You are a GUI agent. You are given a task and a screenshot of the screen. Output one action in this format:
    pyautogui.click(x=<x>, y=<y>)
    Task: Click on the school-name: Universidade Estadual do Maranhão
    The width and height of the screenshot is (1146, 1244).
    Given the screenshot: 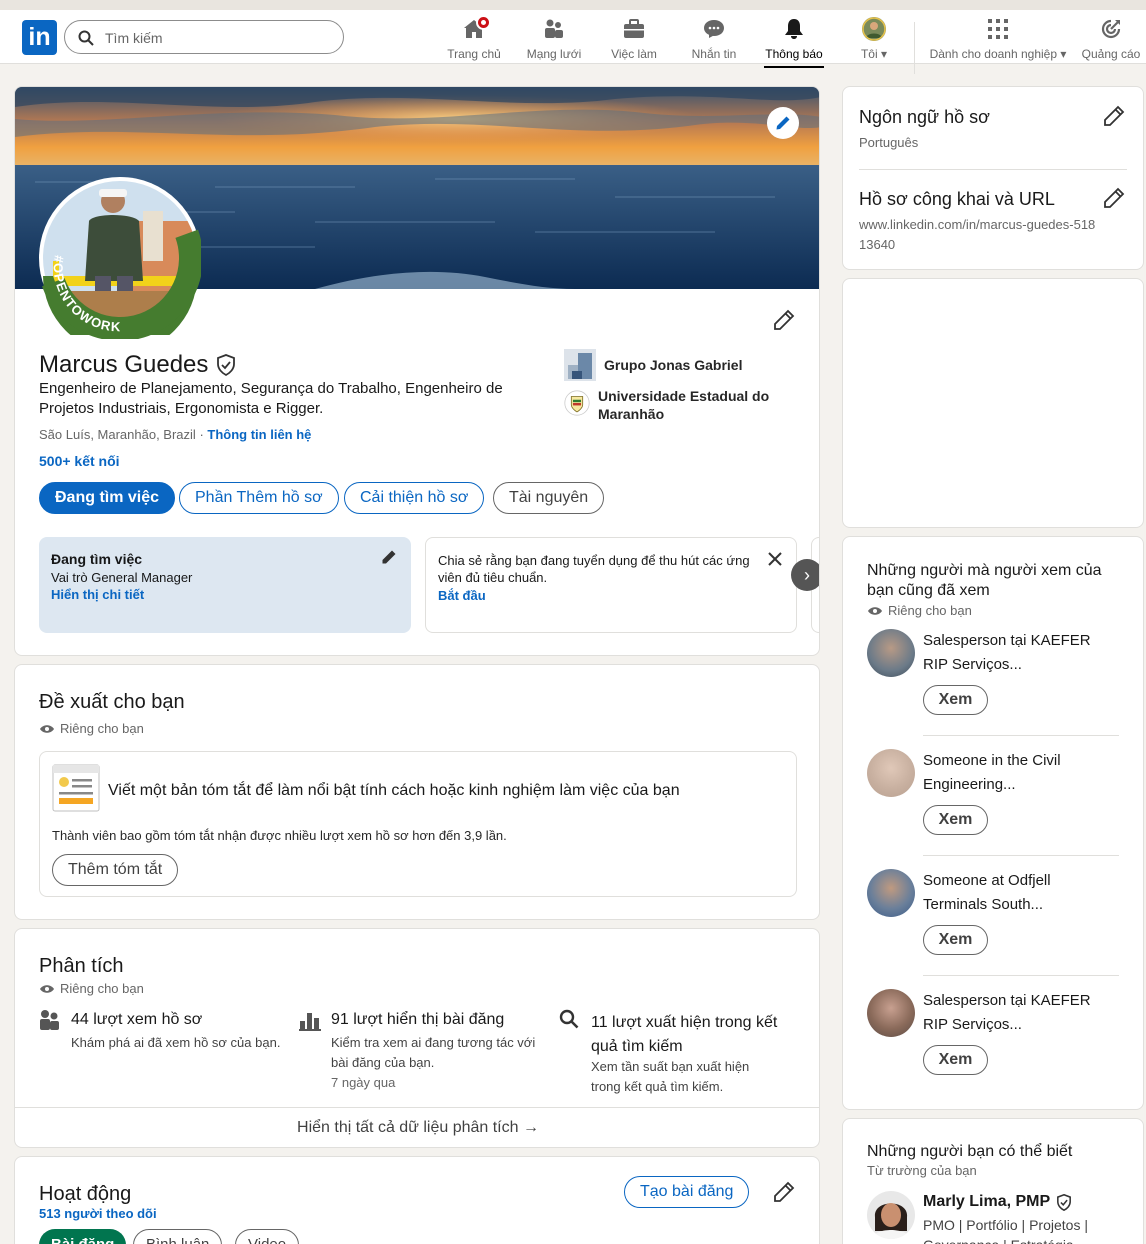 What is the action you would take?
    pyautogui.click(x=684, y=405)
    